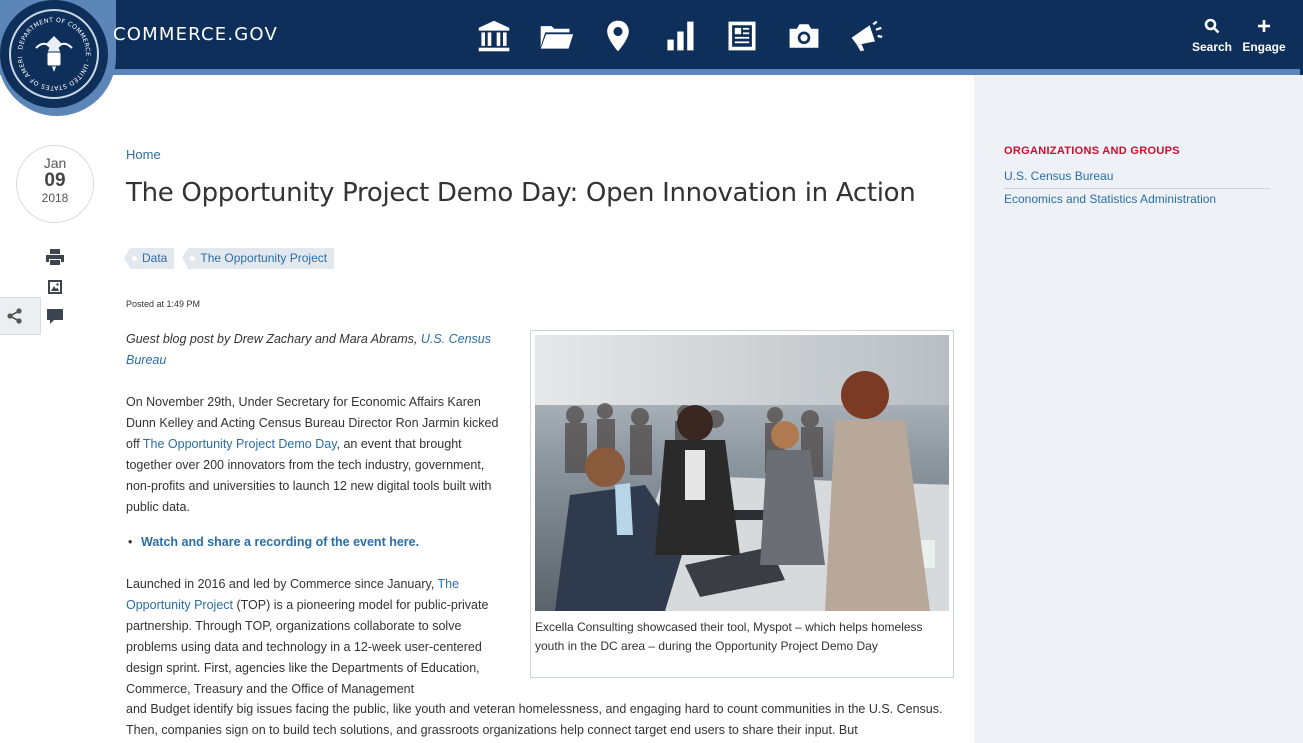 The height and width of the screenshot is (743, 1303). I want to click on nav-folder-icon, so click(556, 36).